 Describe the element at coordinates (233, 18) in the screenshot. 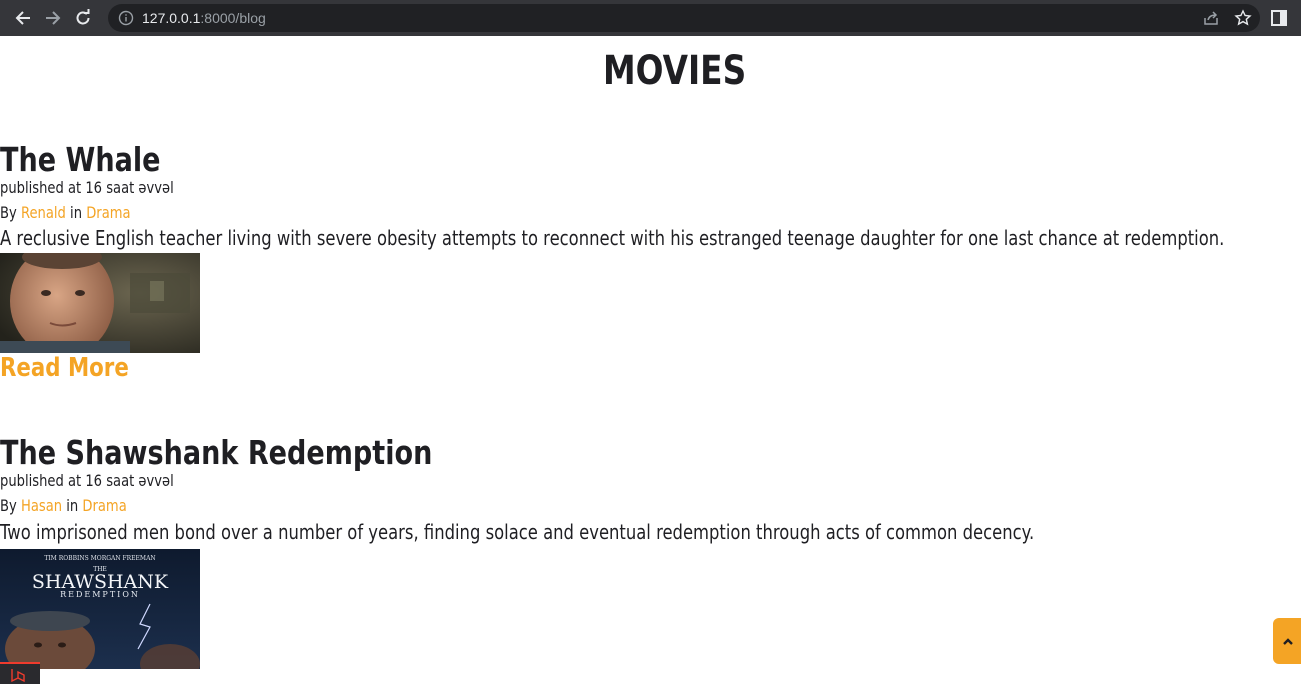

I see `url-path: :8000/blog` at that location.